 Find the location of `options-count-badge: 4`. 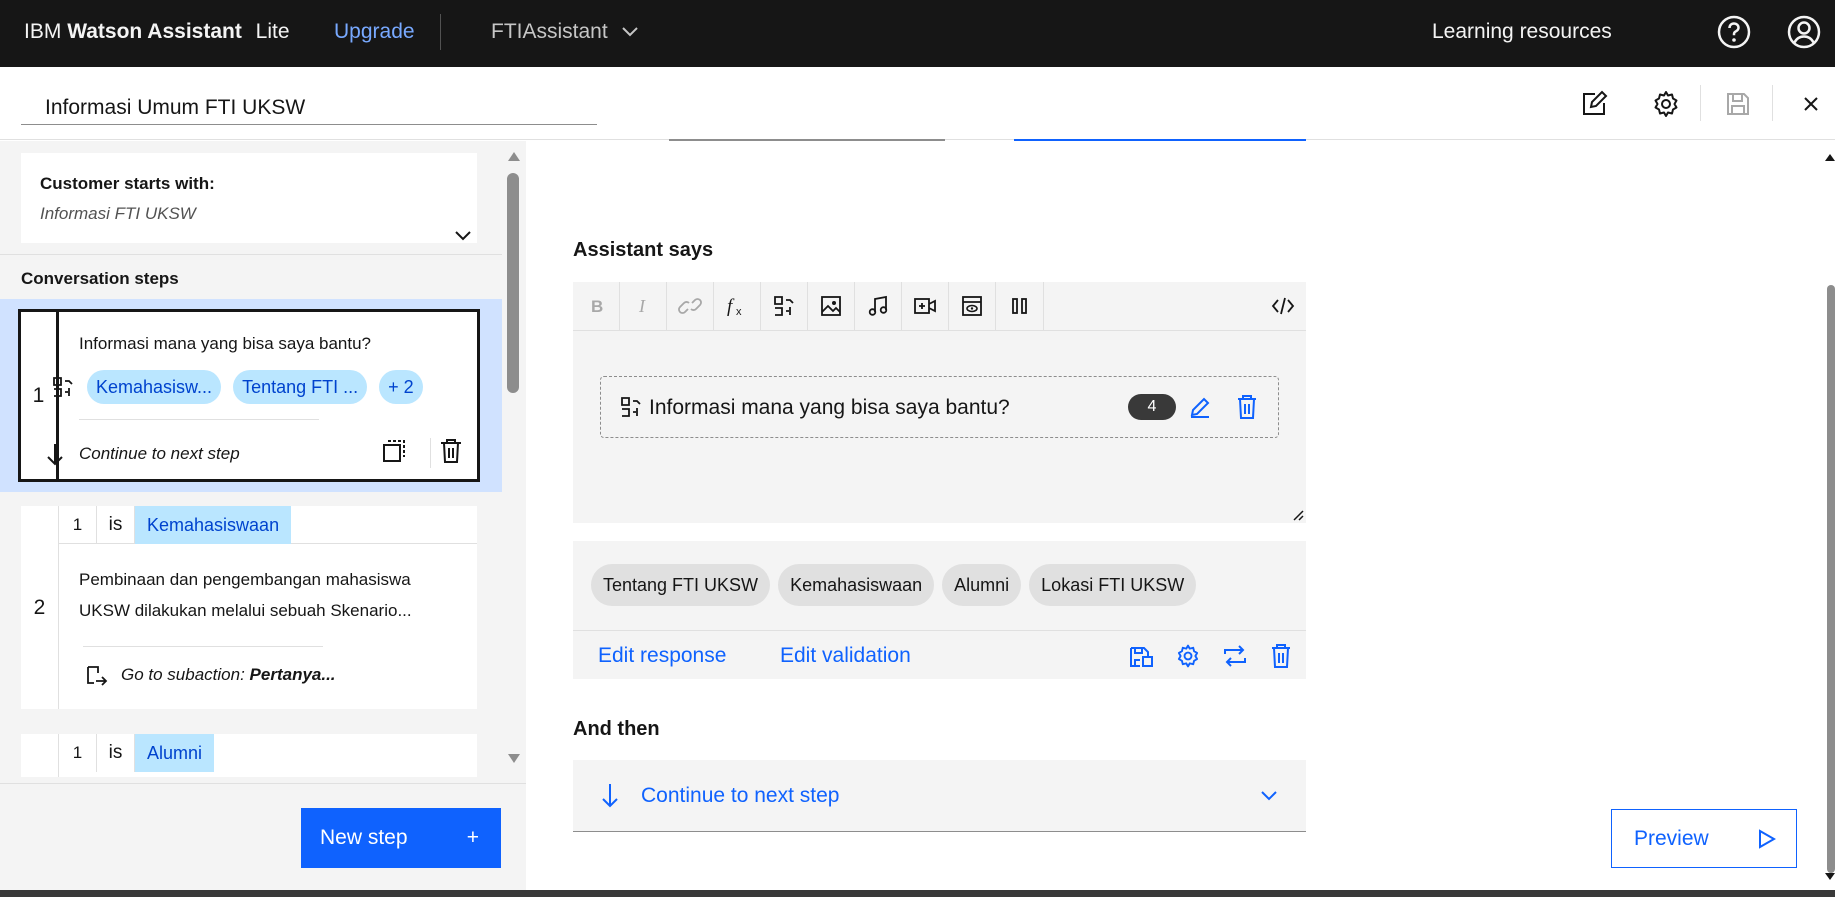

options-count-badge: 4 is located at coordinates (1152, 407).